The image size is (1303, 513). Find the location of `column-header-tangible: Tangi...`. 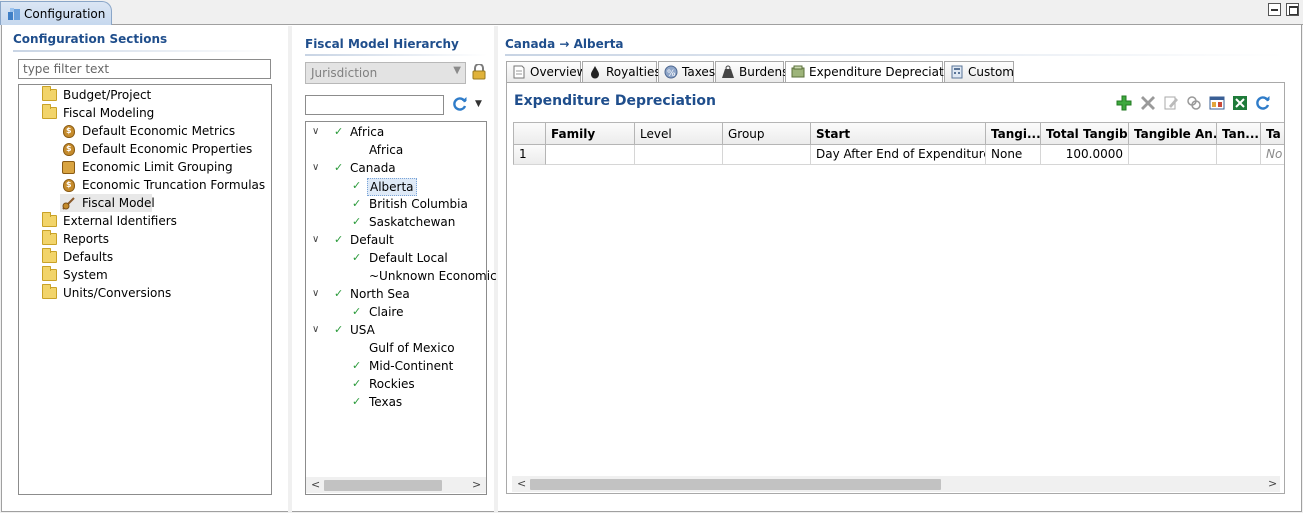

column-header-tangible: Tangi... is located at coordinates (1013, 133).